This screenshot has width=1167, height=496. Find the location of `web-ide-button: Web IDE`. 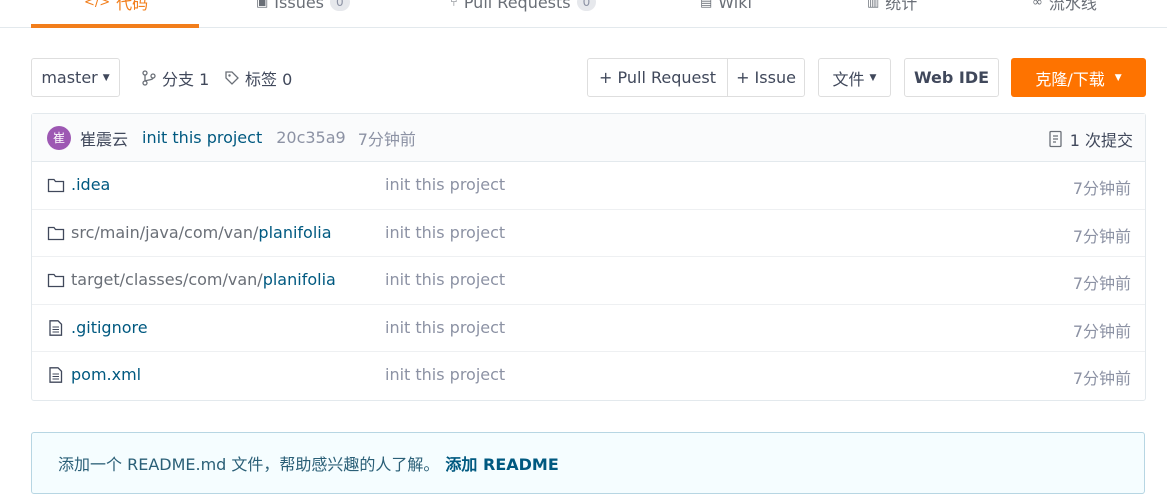

web-ide-button: Web IDE is located at coordinates (951, 77).